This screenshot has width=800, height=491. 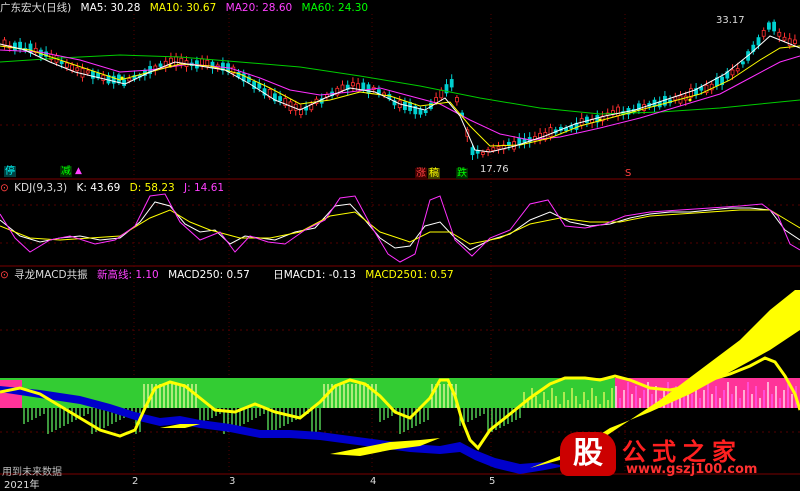 What do you see at coordinates (4, 188) in the screenshot?
I see `kdj-collapse-icon: ⊙` at bounding box center [4, 188].